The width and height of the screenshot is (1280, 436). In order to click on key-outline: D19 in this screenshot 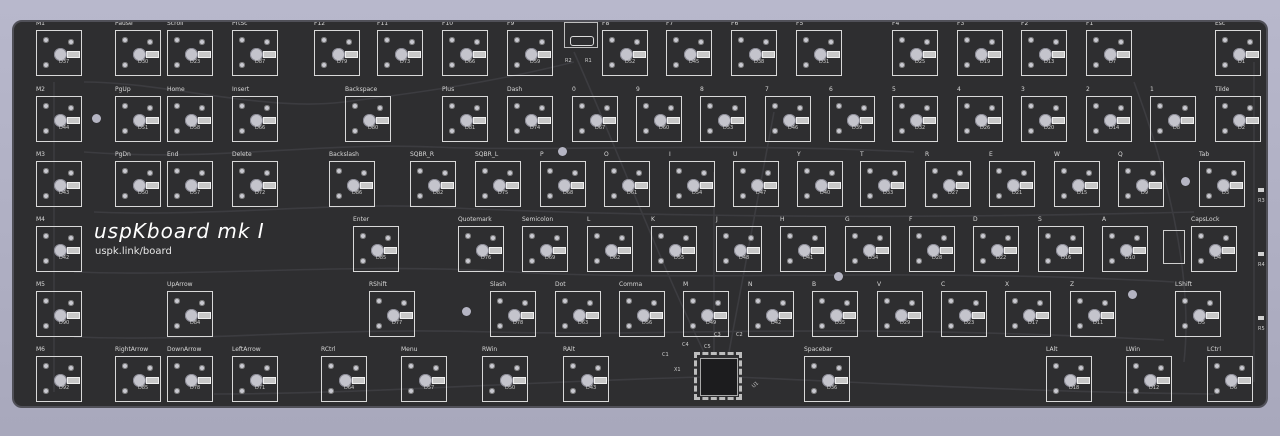, I will do `click(980, 53)`.